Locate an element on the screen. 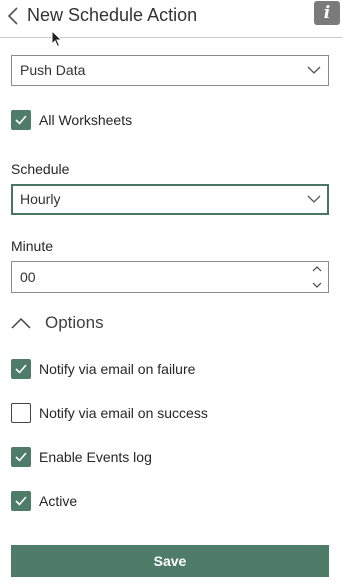 The height and width of the screenshot is (583, 342). options-label: Options is located at coordinates (74, 322).